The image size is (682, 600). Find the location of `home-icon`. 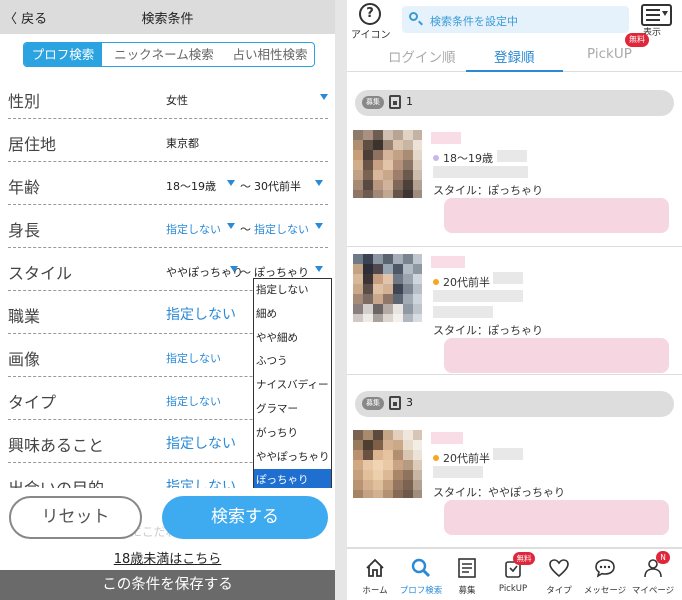

home-icon is located at coordinates (375, 567).